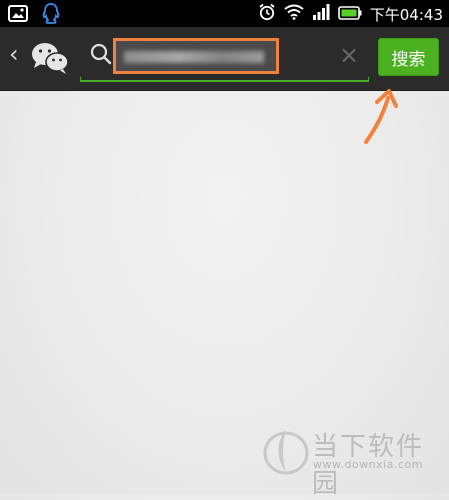  I want to click on wifi-icon, so click(294, 14).